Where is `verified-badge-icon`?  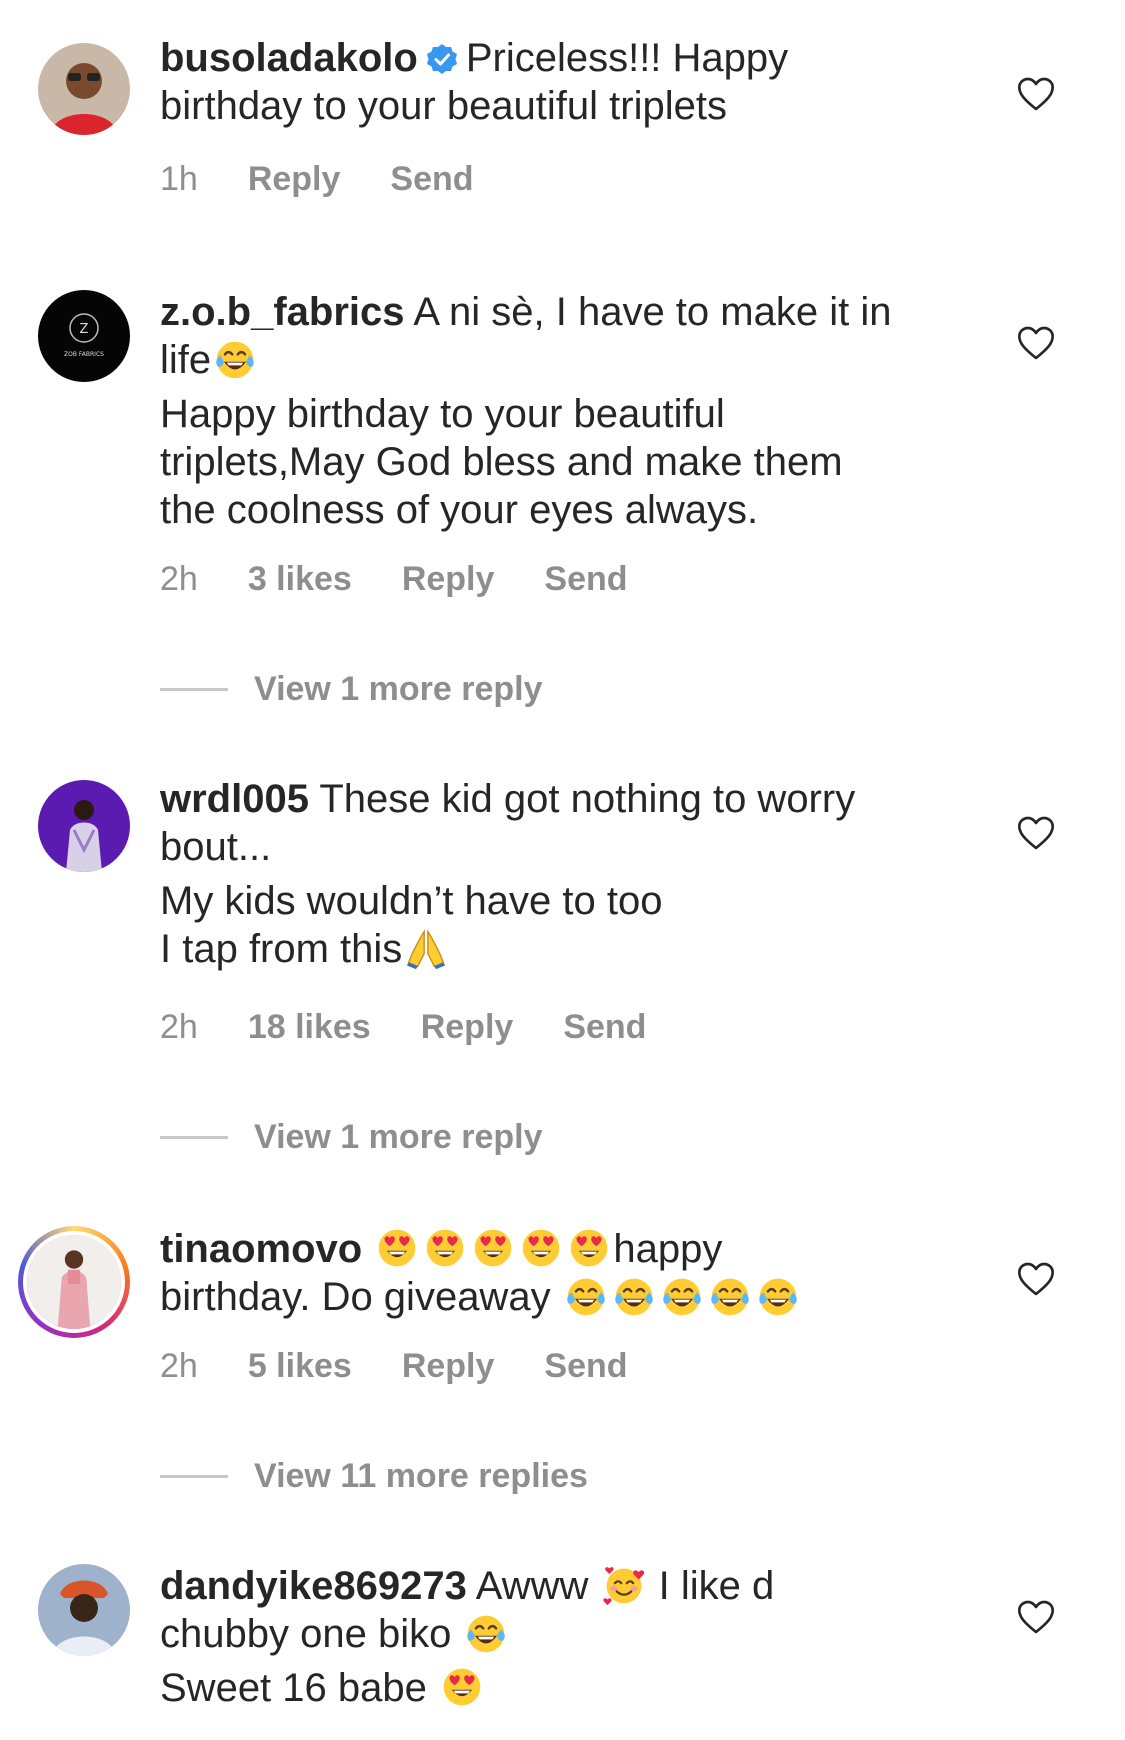
verified-badge-icon is located at coordinates (442, 56).